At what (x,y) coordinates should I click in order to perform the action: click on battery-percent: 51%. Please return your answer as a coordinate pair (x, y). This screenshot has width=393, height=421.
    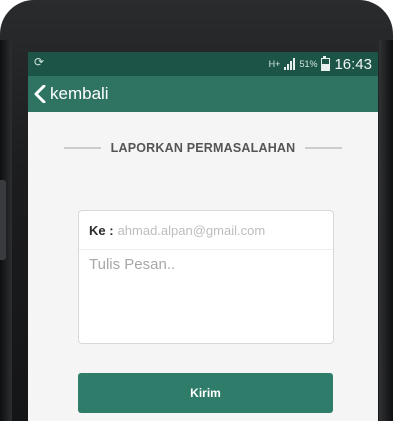
    Looking at the image, I should click on (308, 64).